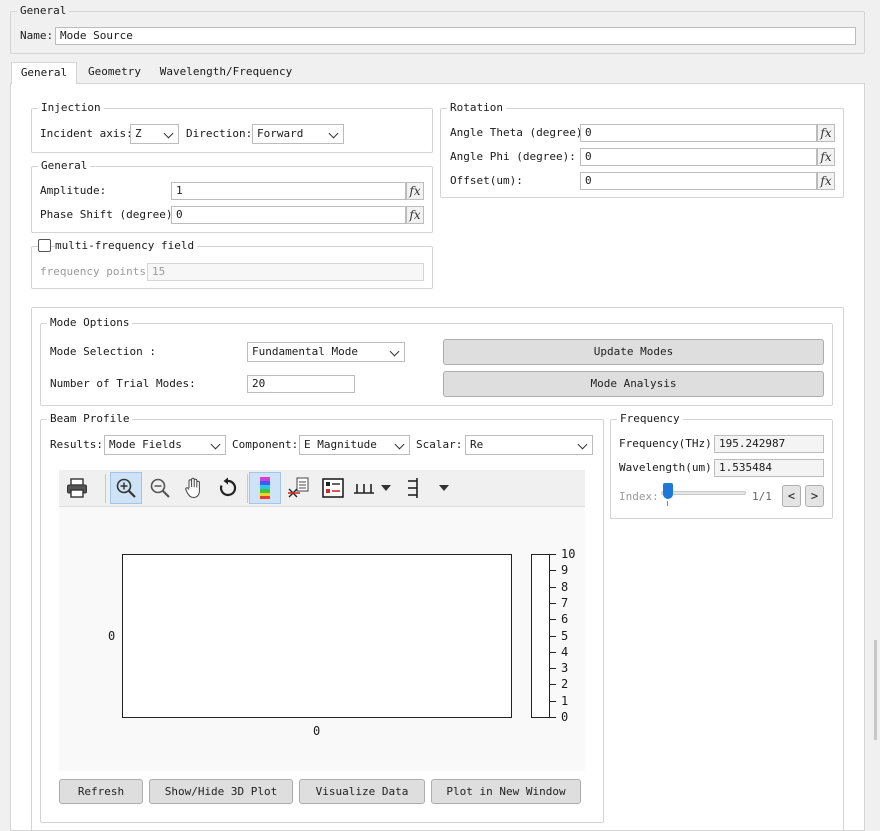 The image size is (880, 831). What do you see at coordinates (90, 419) in the screenshot?
I see `beam-profile-title: Beam Profile` at bounding box center [90, 419].